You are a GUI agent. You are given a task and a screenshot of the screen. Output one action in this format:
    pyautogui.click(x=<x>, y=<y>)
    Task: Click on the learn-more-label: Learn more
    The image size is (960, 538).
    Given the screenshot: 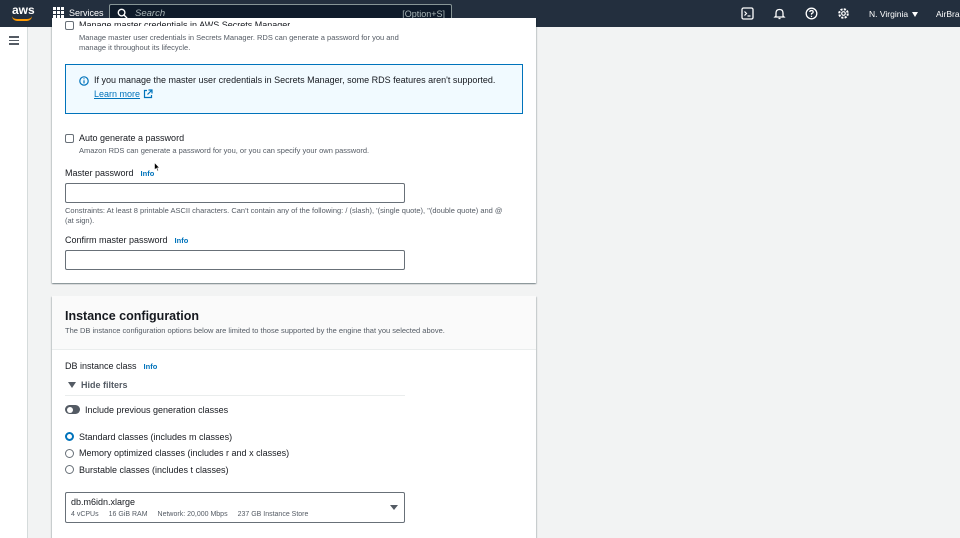 What is the action you would take?
    pyautogui.click(x=117, y=94)
    